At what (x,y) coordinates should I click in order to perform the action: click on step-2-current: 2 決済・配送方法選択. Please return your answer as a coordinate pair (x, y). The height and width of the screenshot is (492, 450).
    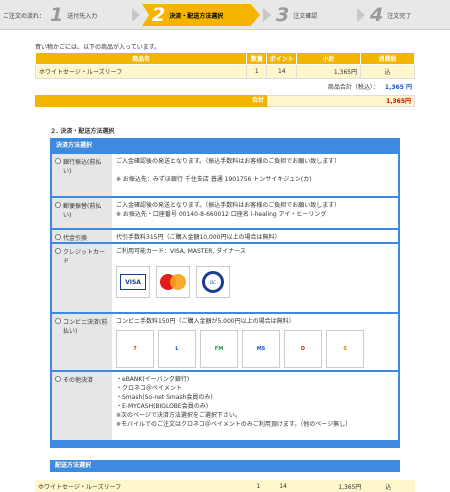
    Looking at the image, I should click on (201, 15).